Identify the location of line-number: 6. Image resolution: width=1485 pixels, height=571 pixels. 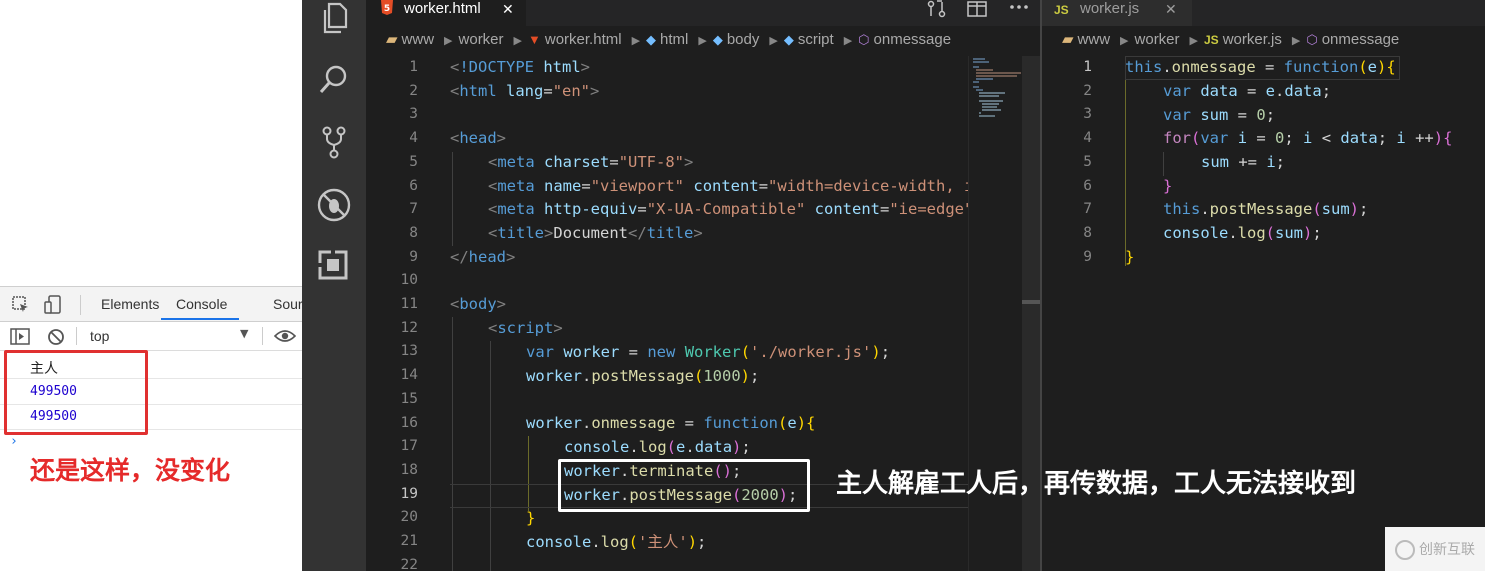
(413, 185).